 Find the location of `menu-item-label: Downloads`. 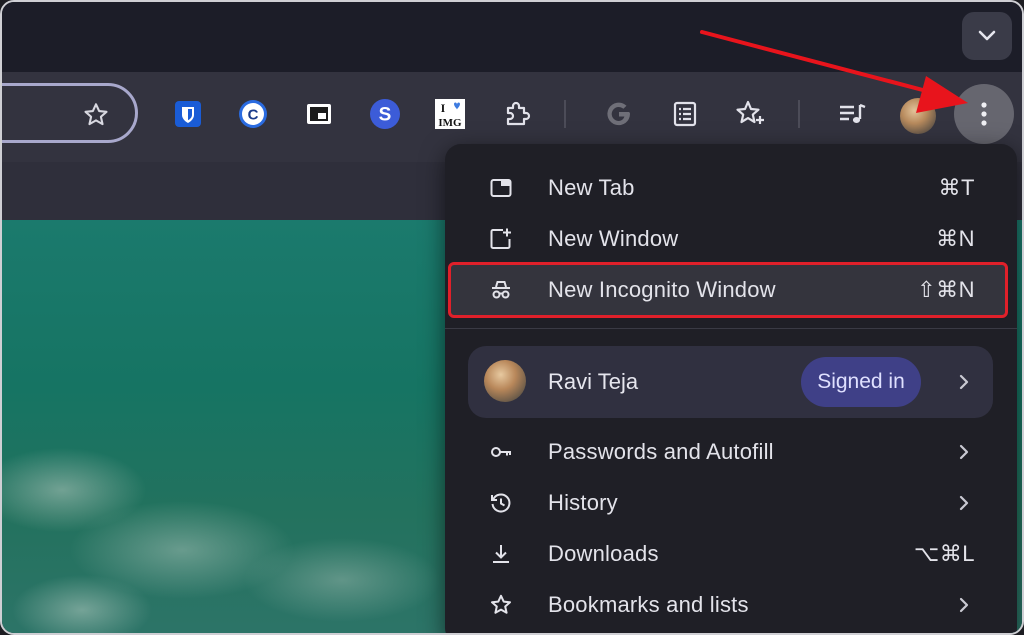

menu-item-label: Downloads is located at coordinates (603, 553).